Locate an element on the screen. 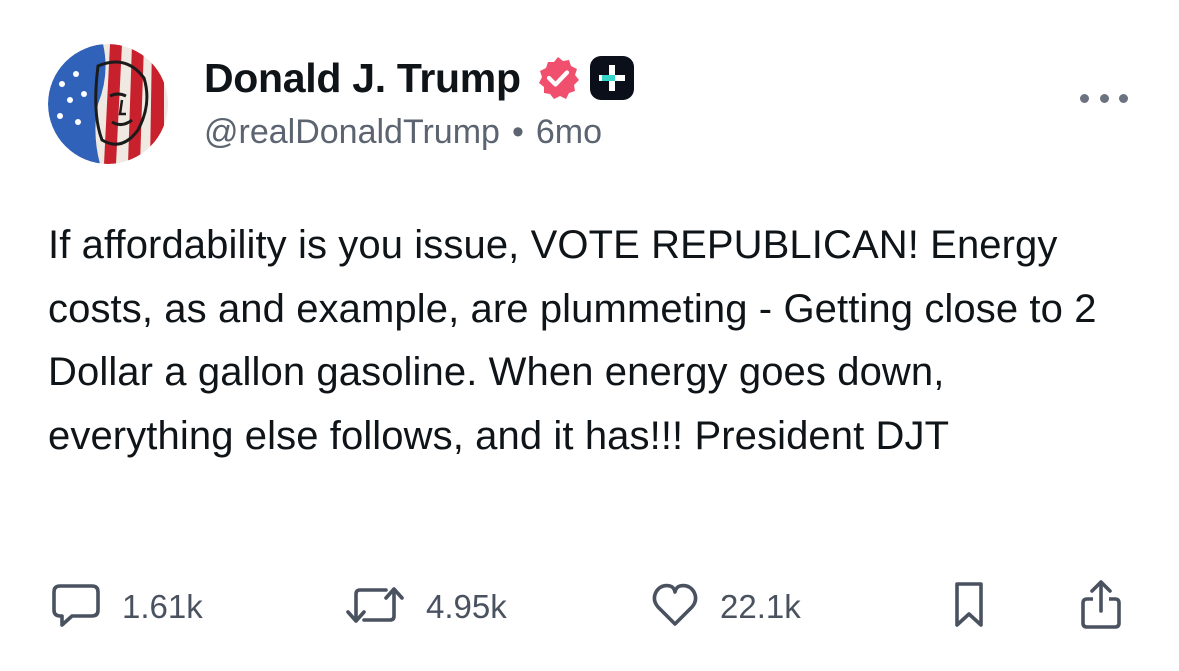  post-timestamp: 6mo is located at coordinates (569, 132).